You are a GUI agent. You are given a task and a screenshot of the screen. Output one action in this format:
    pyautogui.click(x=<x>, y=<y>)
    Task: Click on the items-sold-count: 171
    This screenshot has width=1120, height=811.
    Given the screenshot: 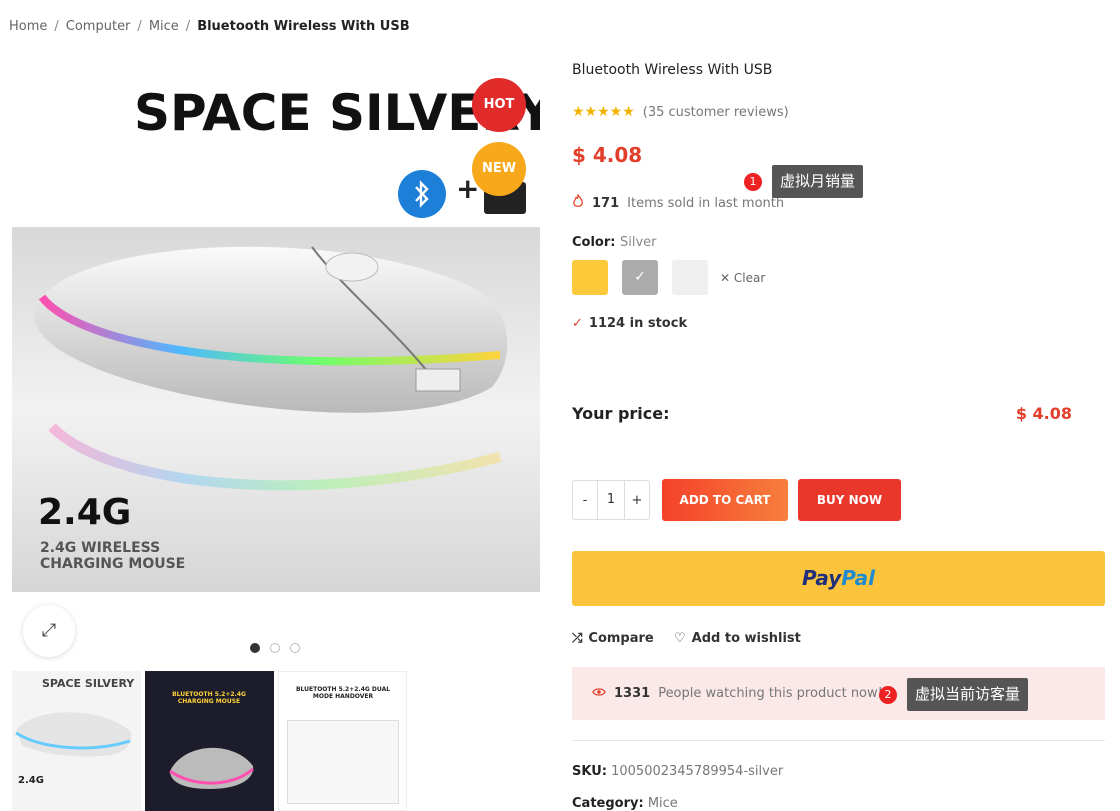 What is the action you would take?
    pyautogui.click(x=606, y=203)
    